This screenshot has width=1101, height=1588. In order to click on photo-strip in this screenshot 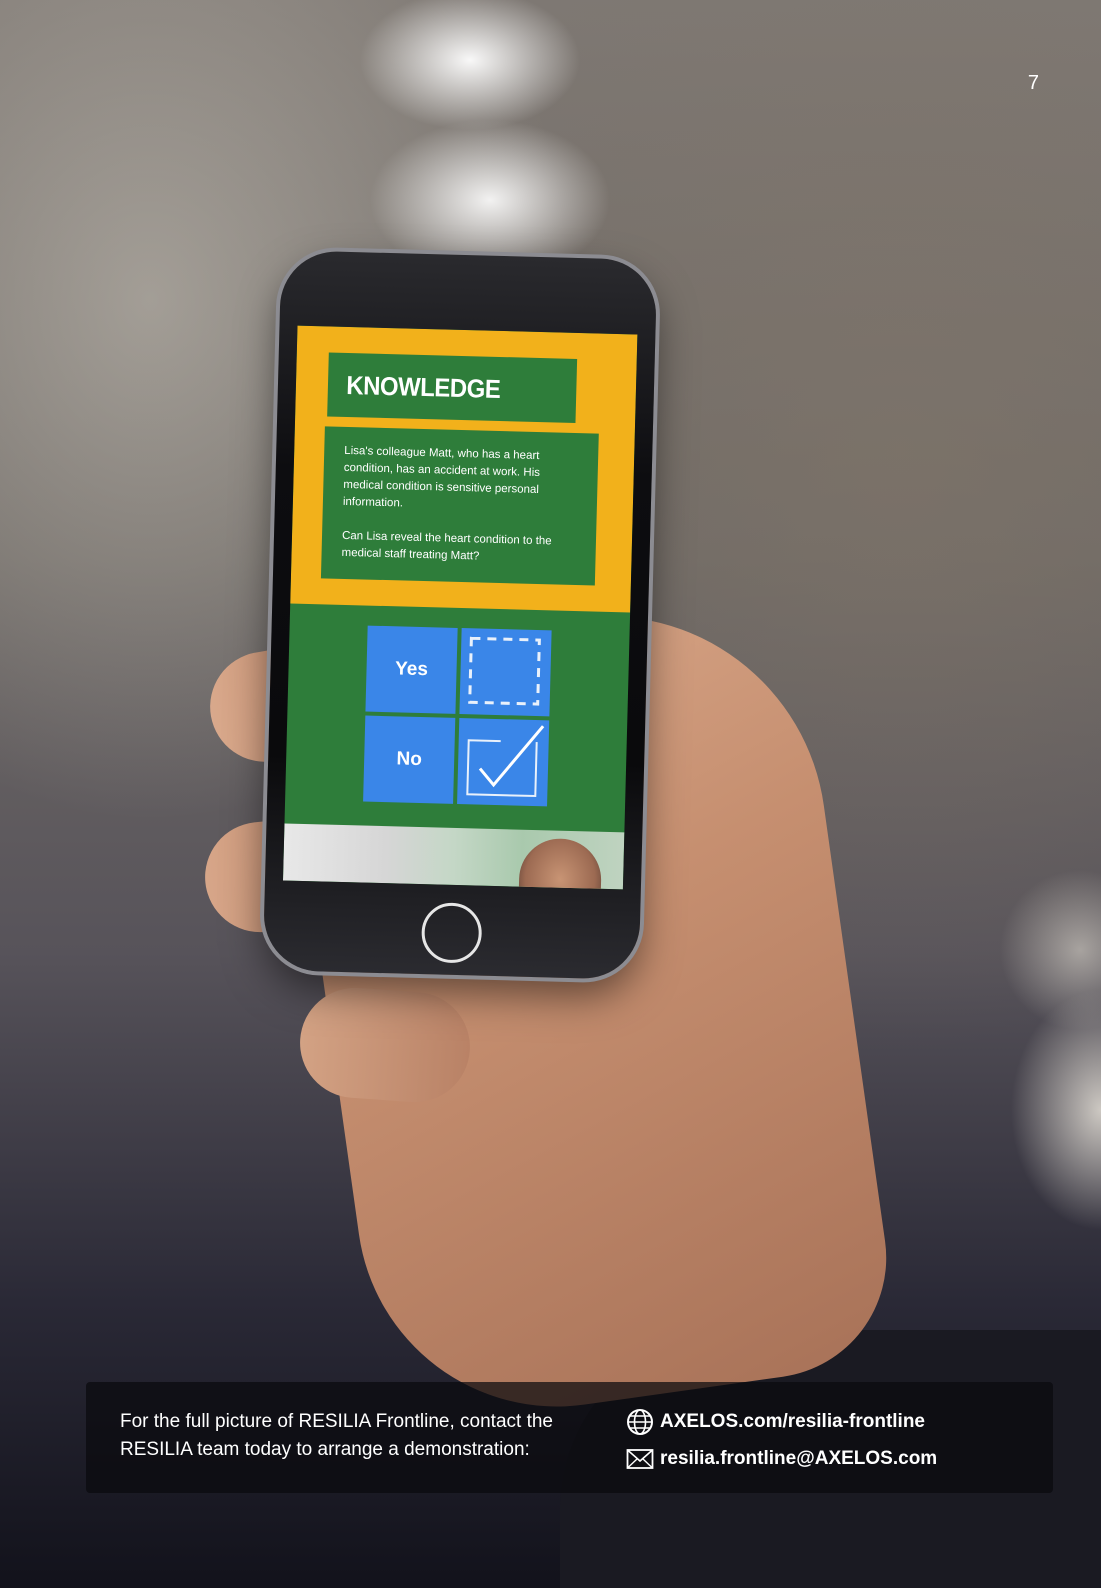, I will do `click(453, 856)`.